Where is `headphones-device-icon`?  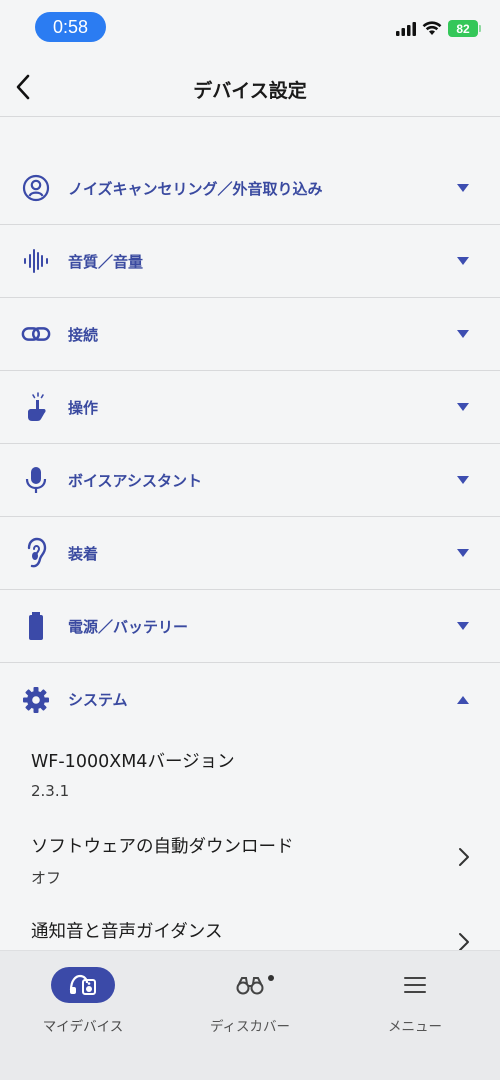 headphones-device-icon is located at coordinates (82, 984).